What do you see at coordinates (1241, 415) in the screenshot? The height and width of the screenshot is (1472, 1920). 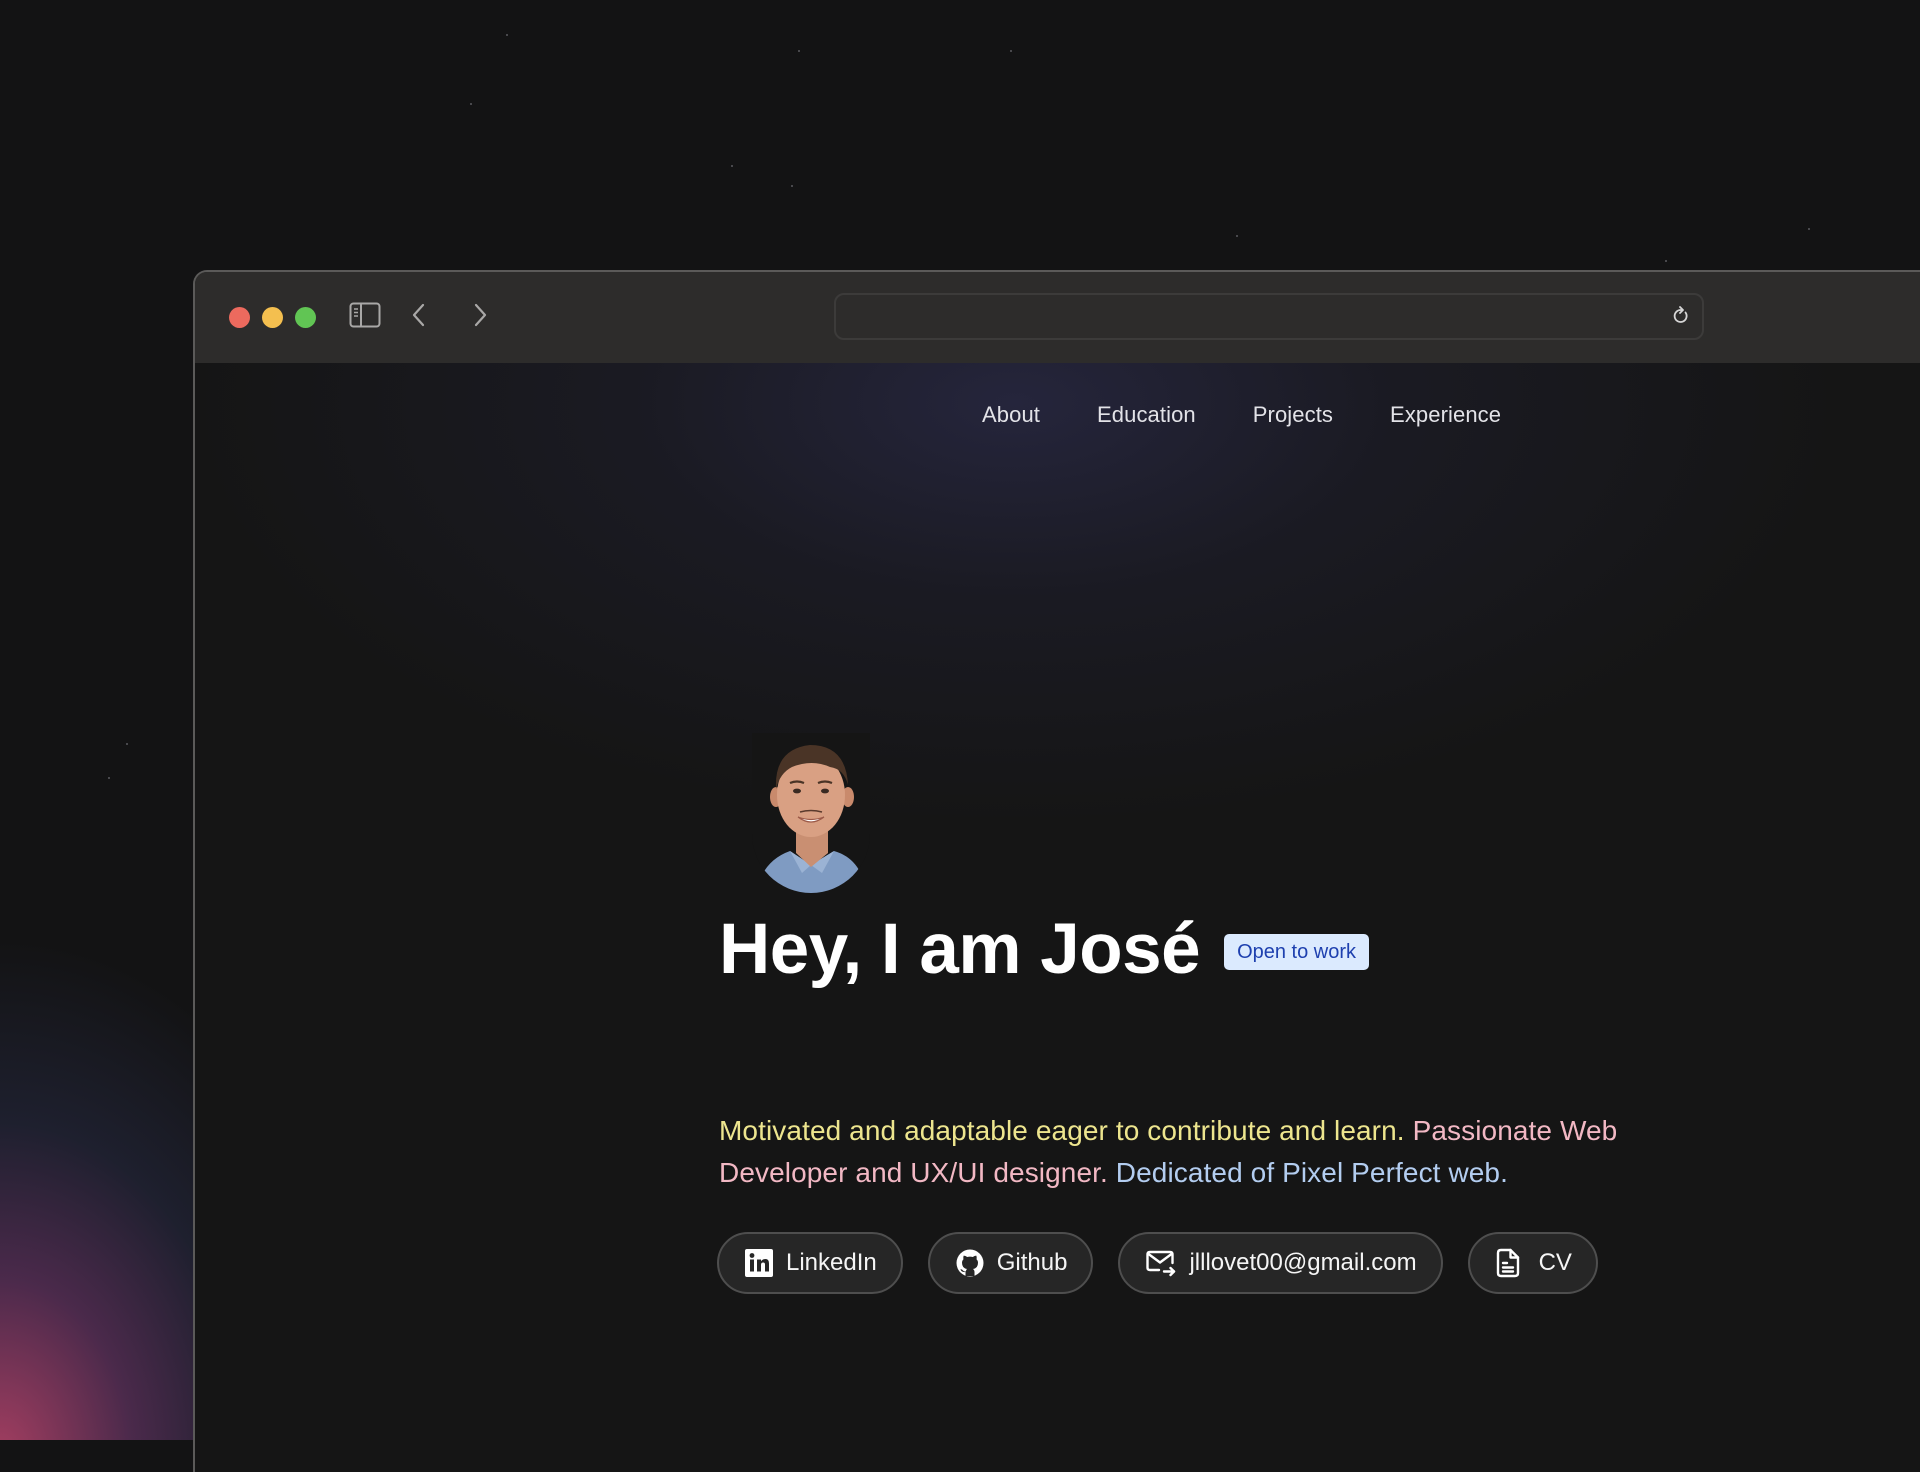 I see `main-nav: About Education Projects Experience` at bounding box center [1241, 415].